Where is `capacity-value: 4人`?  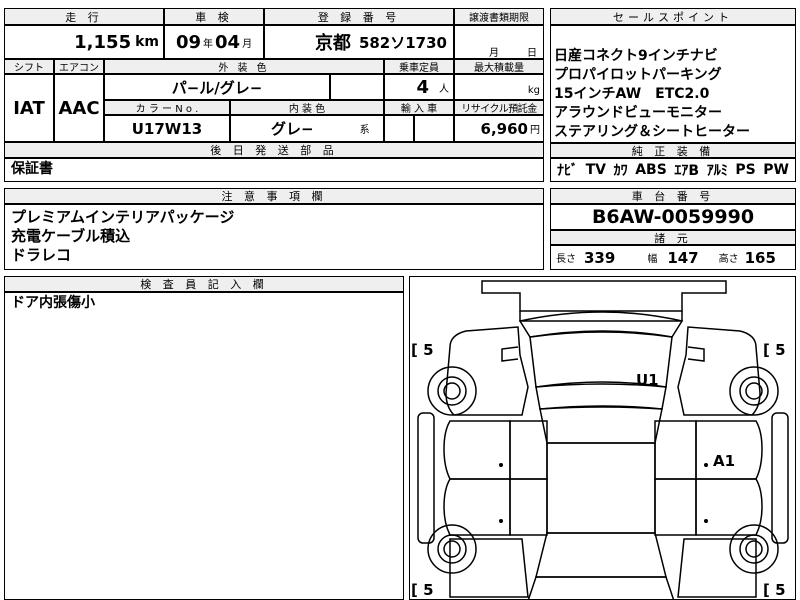 capacity-value: 4人 is located at coordinates (419, 87).